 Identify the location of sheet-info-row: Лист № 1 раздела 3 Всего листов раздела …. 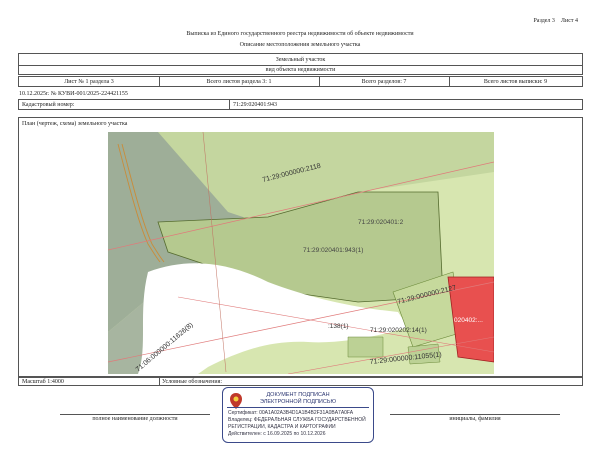
(300, 81).